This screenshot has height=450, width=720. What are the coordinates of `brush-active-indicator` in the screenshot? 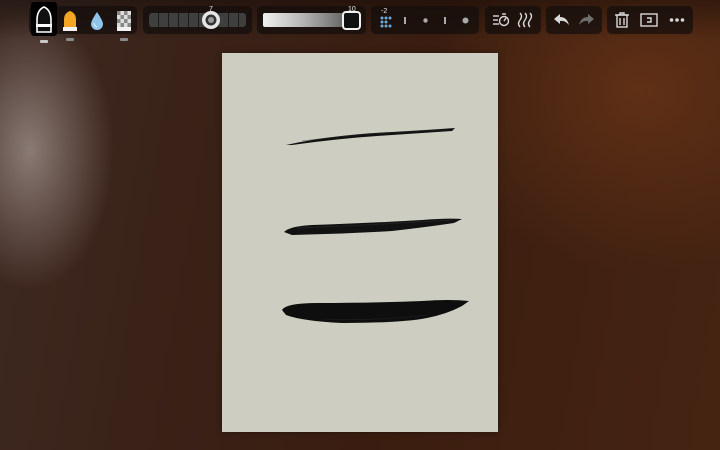 It's located at (44, 41).